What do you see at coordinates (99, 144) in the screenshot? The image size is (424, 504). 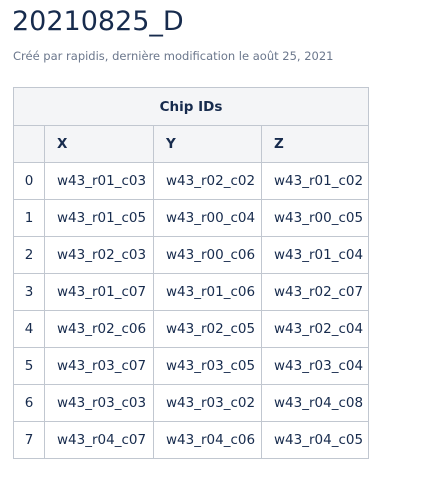 I see `column-header-x: X` at bounding box center [99, 144].